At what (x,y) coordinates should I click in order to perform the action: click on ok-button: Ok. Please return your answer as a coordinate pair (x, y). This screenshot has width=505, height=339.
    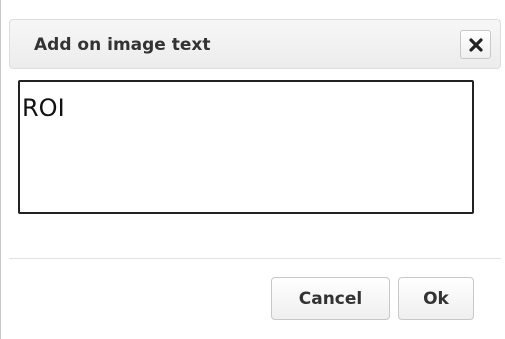
    Looking at the image, I should click on (436, 298).